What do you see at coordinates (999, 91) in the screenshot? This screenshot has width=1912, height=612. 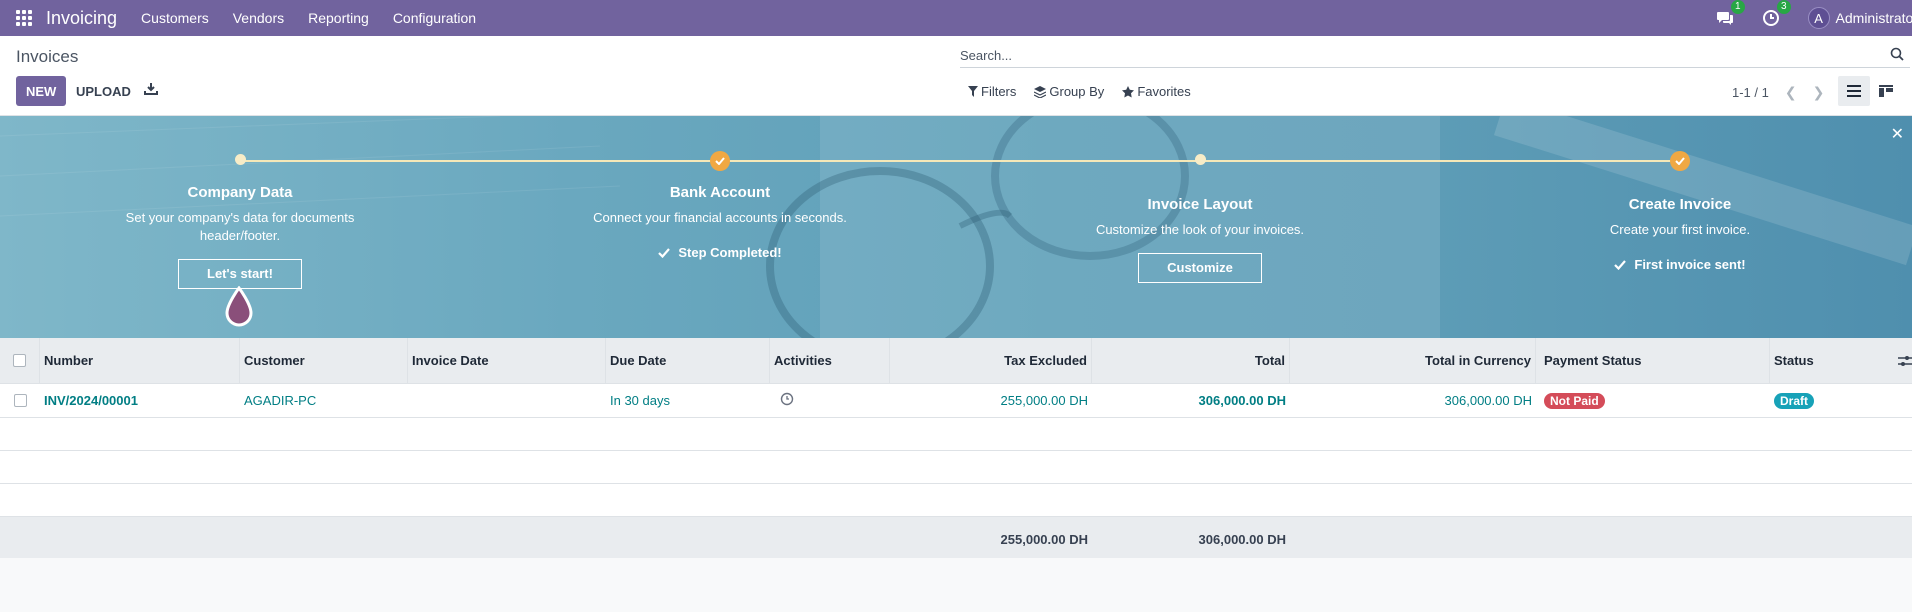 I see `filters-label: Filters` at bounding box center [999, 91].